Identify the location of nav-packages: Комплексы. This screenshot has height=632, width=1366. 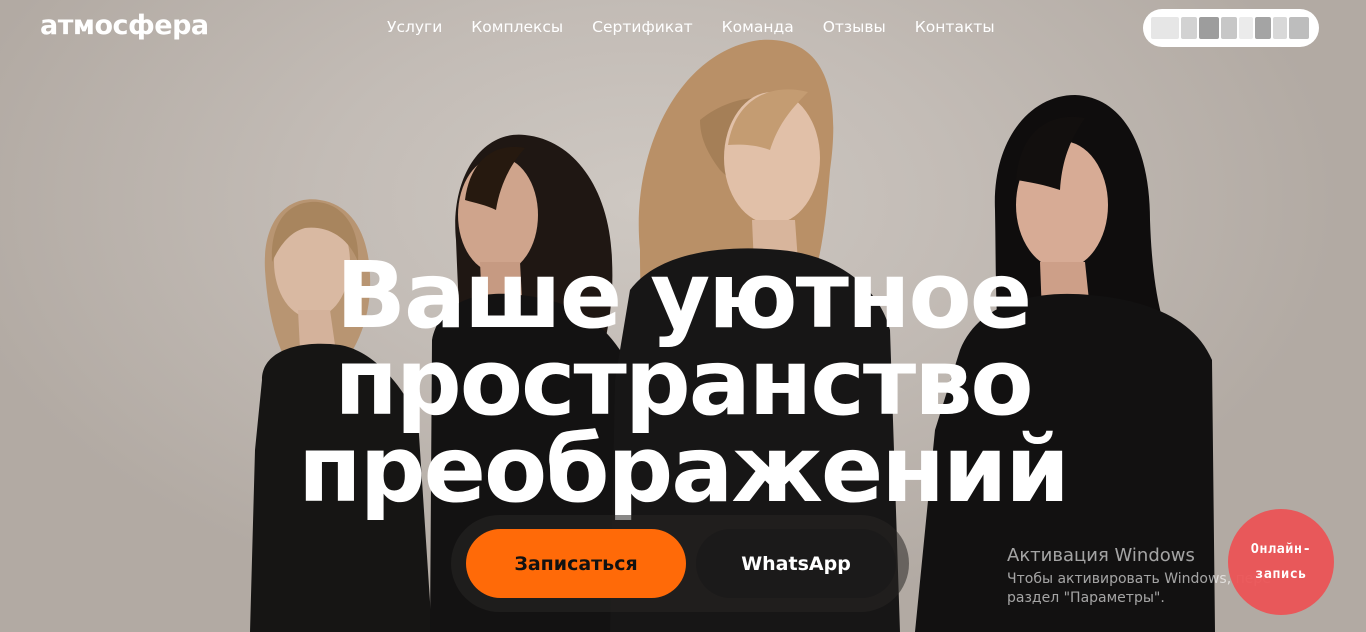
(517, 27).